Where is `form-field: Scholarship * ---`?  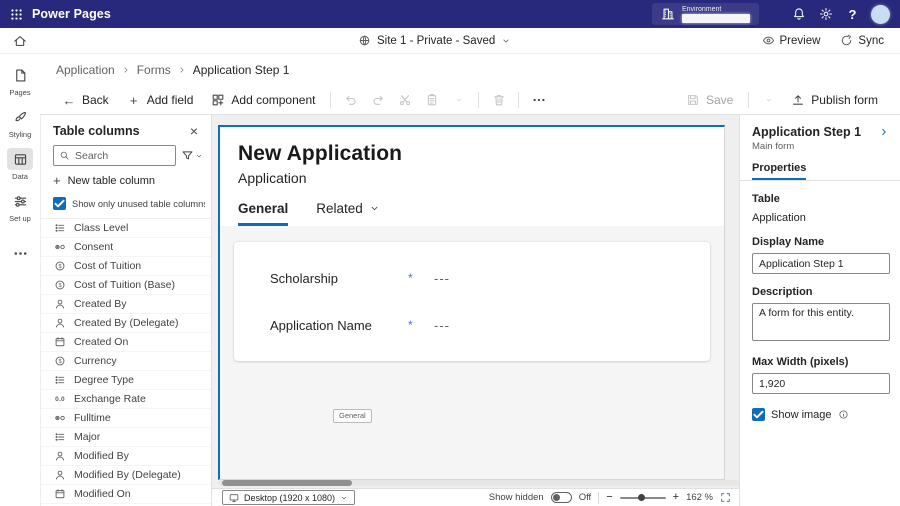 form-field: Scholarship * --- is located at coordinates (485, 278).